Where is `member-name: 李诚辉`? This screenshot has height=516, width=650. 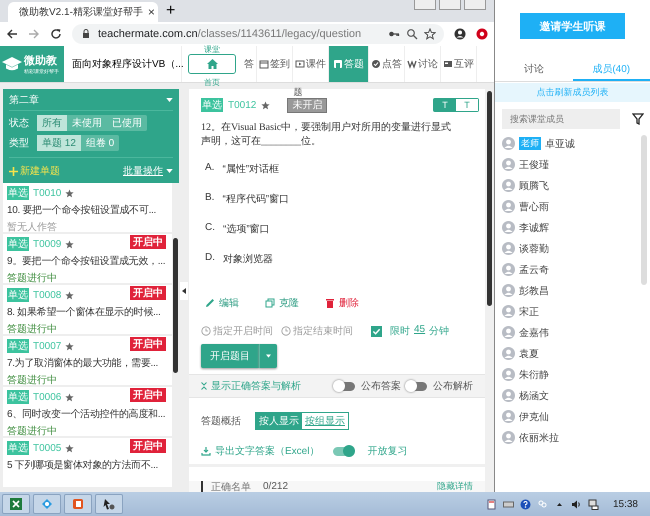 member-name: 李诚辉 is located at coordinates (534, 228).